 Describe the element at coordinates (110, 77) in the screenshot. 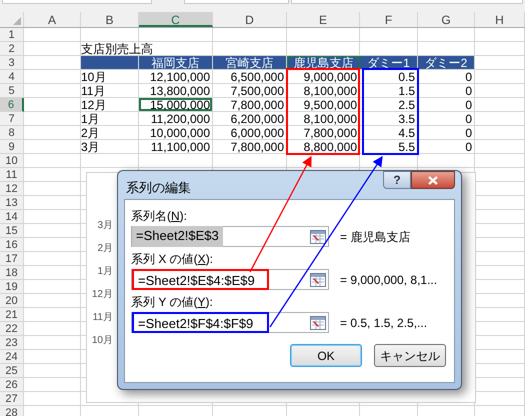

I see `table-cell: 10月` at that location.